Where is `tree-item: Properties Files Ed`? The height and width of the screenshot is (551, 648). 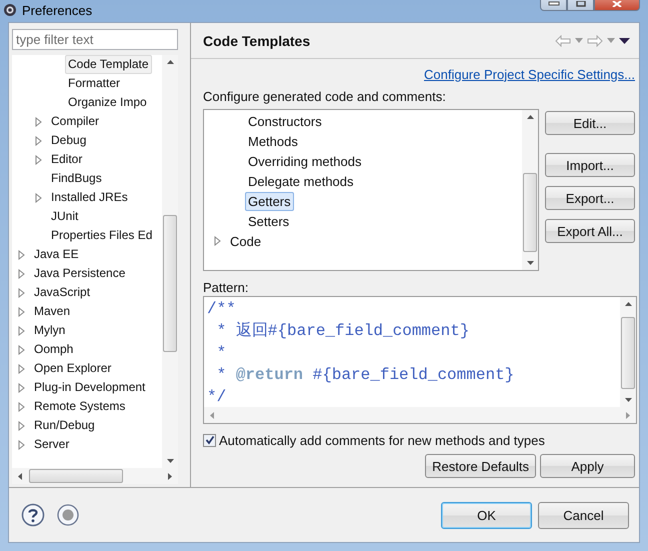 tree-item: Properties Files Ed is located at coordinates (102, 235).